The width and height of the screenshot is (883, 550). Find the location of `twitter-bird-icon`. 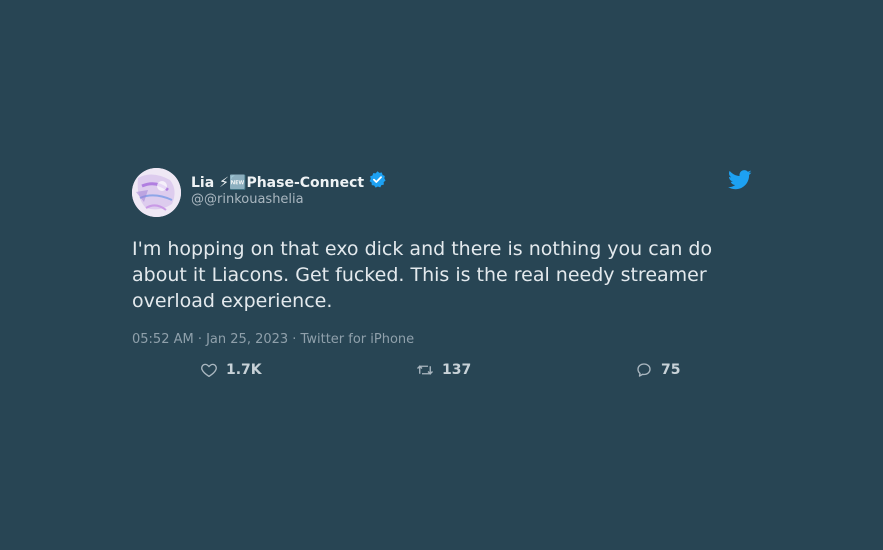

twitter-bird-icon is located at coordinates (740, 180).